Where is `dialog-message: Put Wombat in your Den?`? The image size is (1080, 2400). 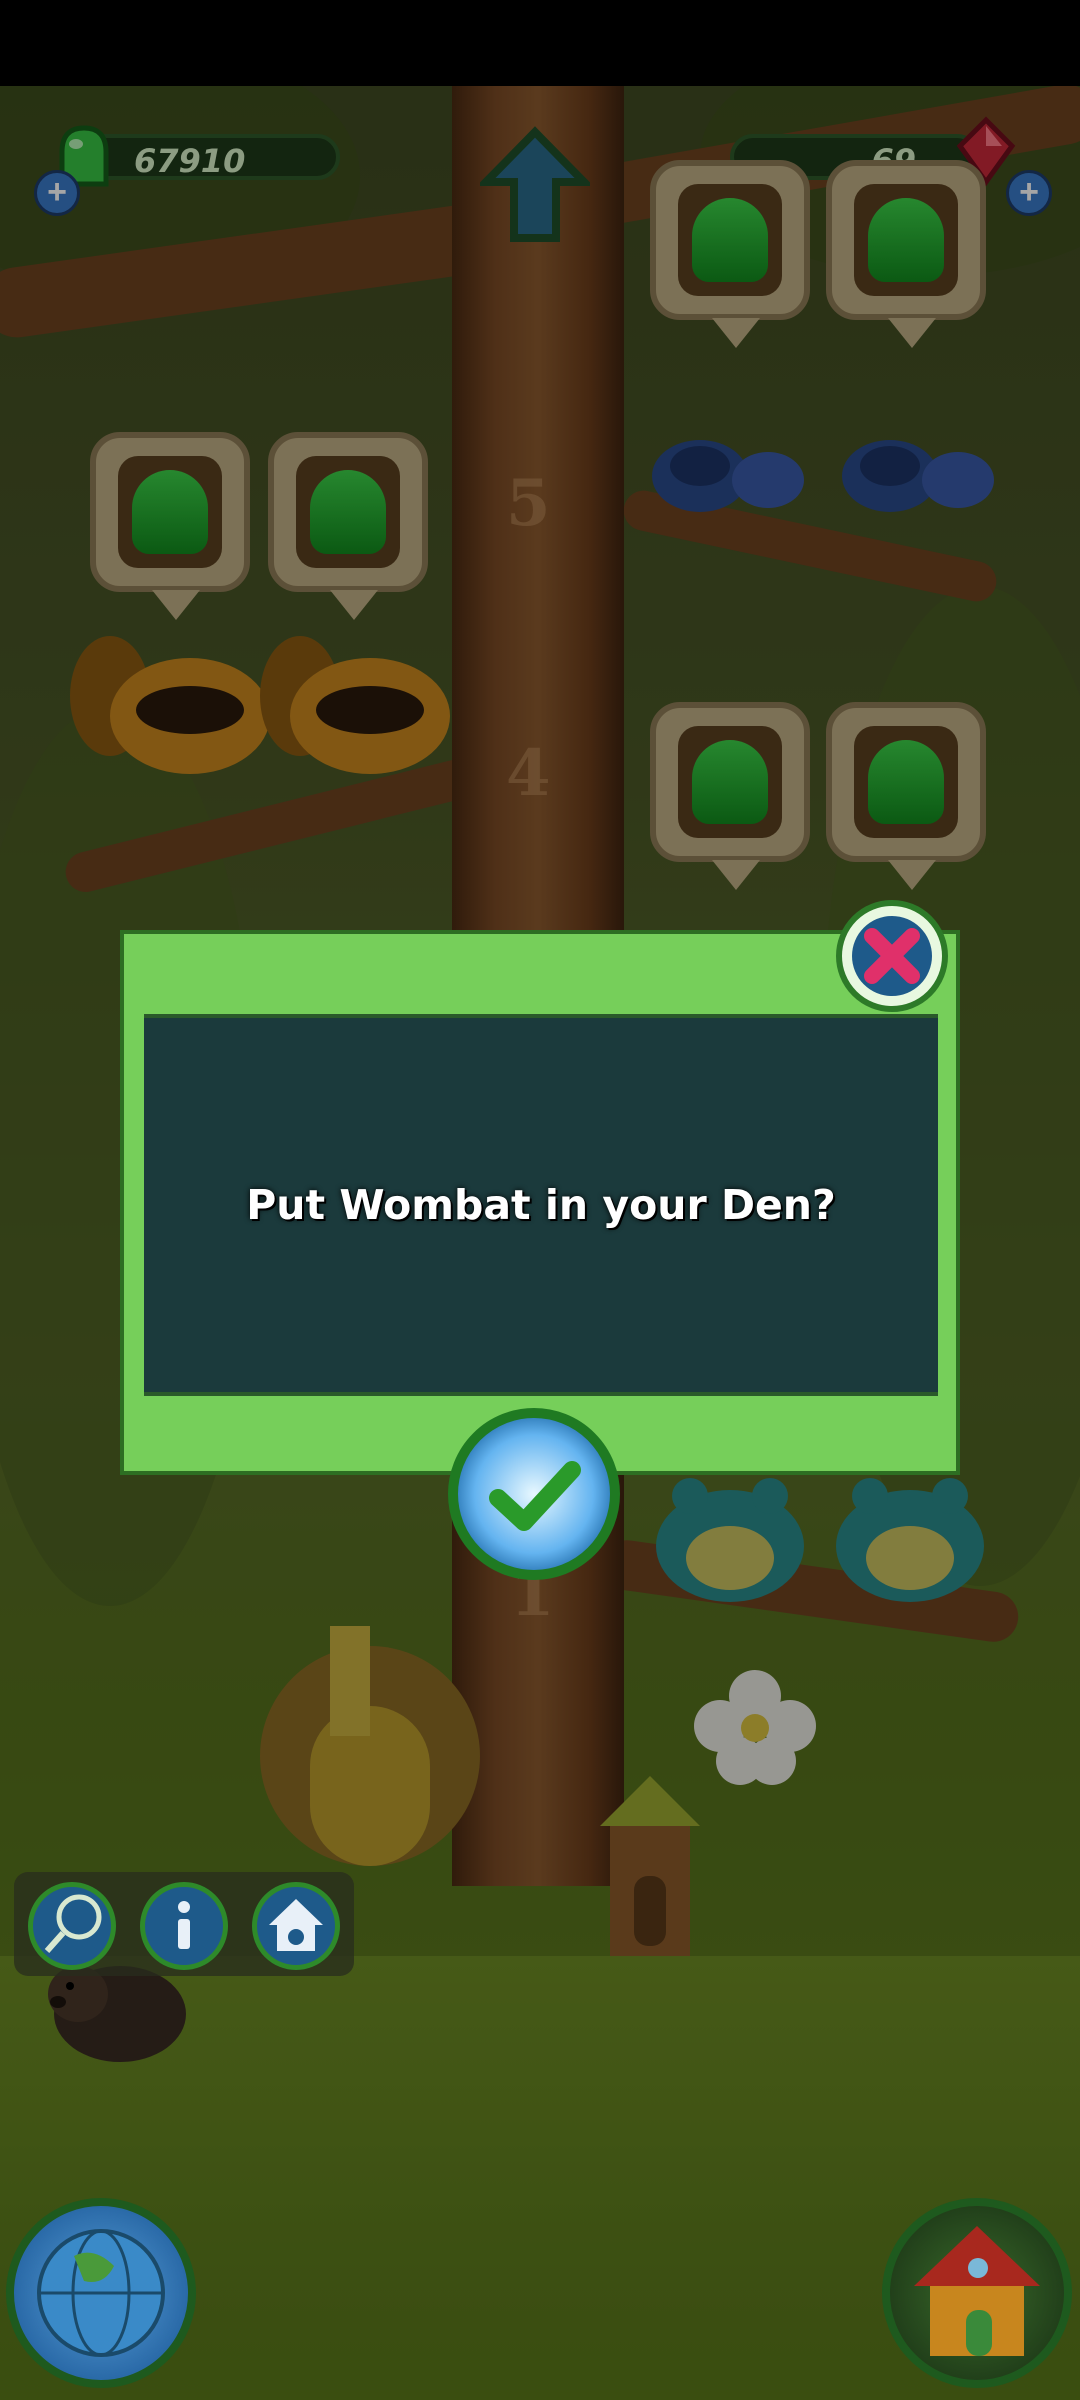
dialog-message: Put Wombat in your Den? is located at coordinates (541, 1205).